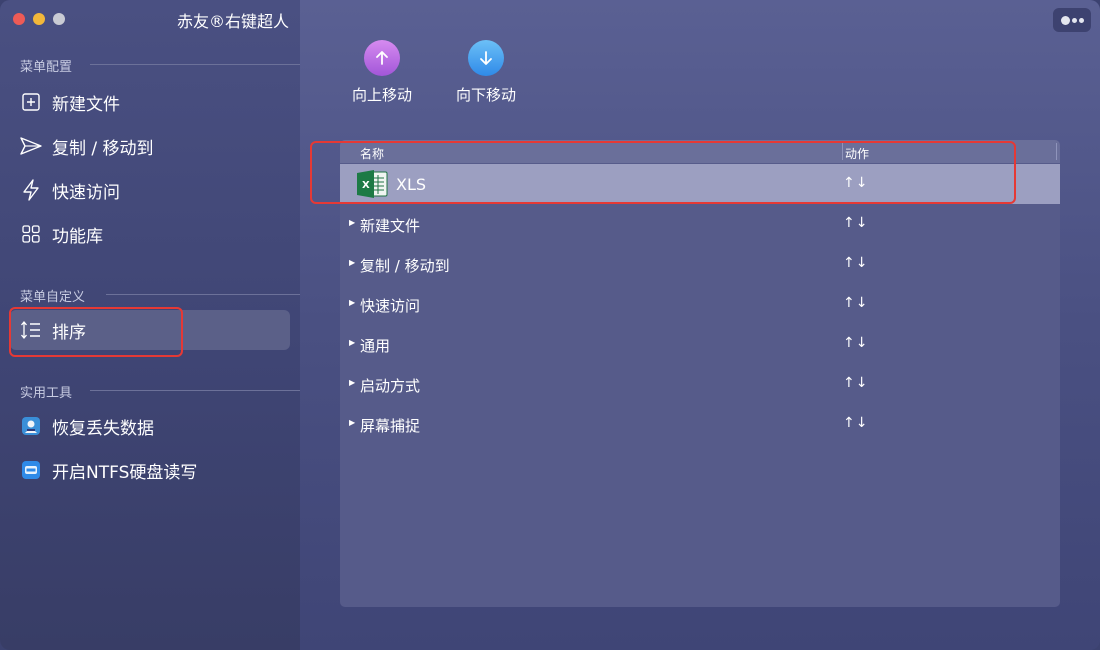 Image resolution: width=1100 pixels, height=650 pixels. What do you see at coordinates (233, 21) in the screenshot?
I see `app-title: 赤友®右键超人` at bounding box center [233, 21].